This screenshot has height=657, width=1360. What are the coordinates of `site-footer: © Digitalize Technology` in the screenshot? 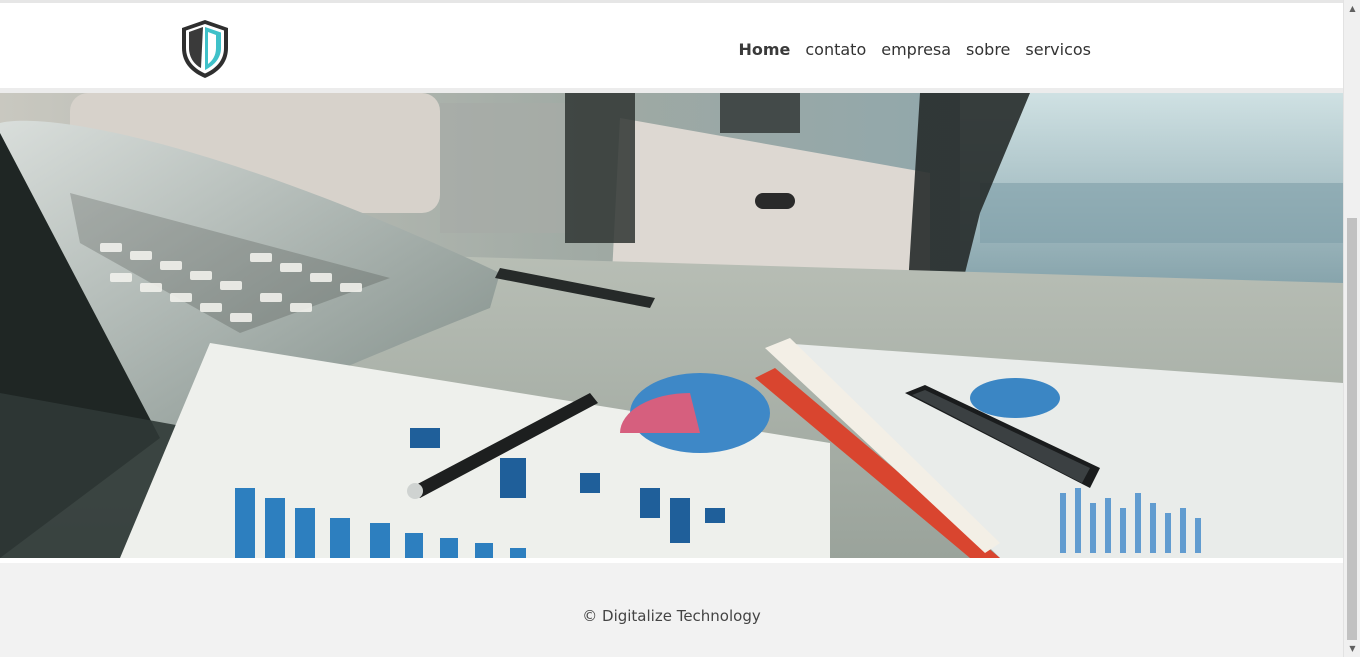 It's located at (671, 610).